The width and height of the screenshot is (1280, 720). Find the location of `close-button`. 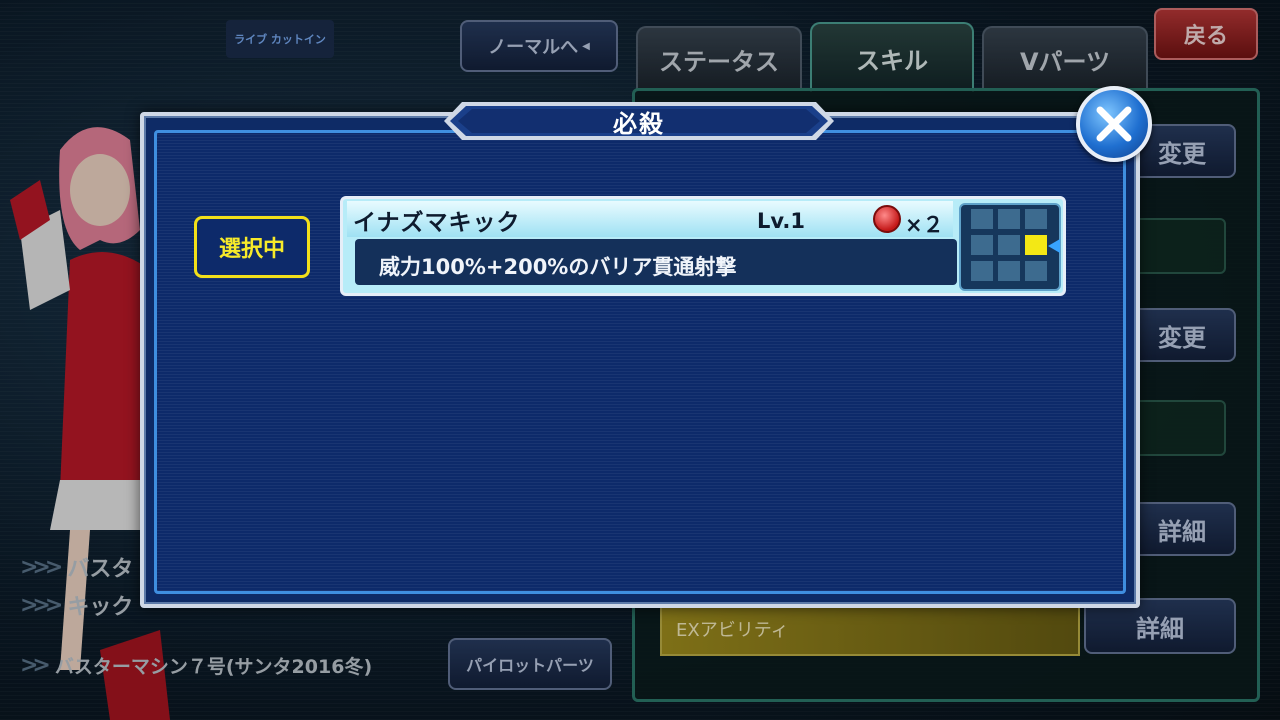

close-button is located at coordinates (1114, 124).